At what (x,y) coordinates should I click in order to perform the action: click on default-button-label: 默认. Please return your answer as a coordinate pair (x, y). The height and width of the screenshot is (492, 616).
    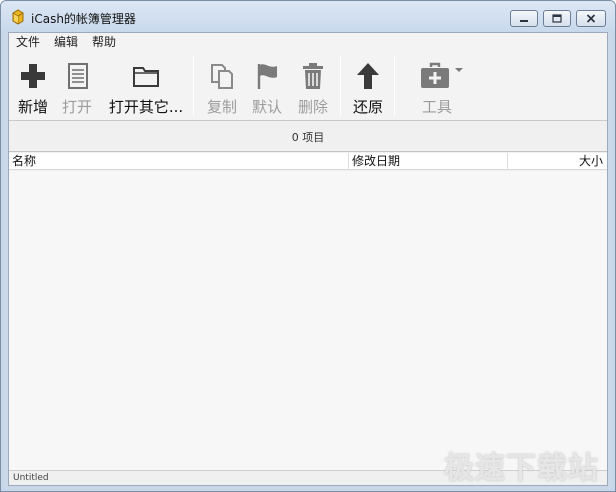
    Looking at the image, I should click on (266, 107).